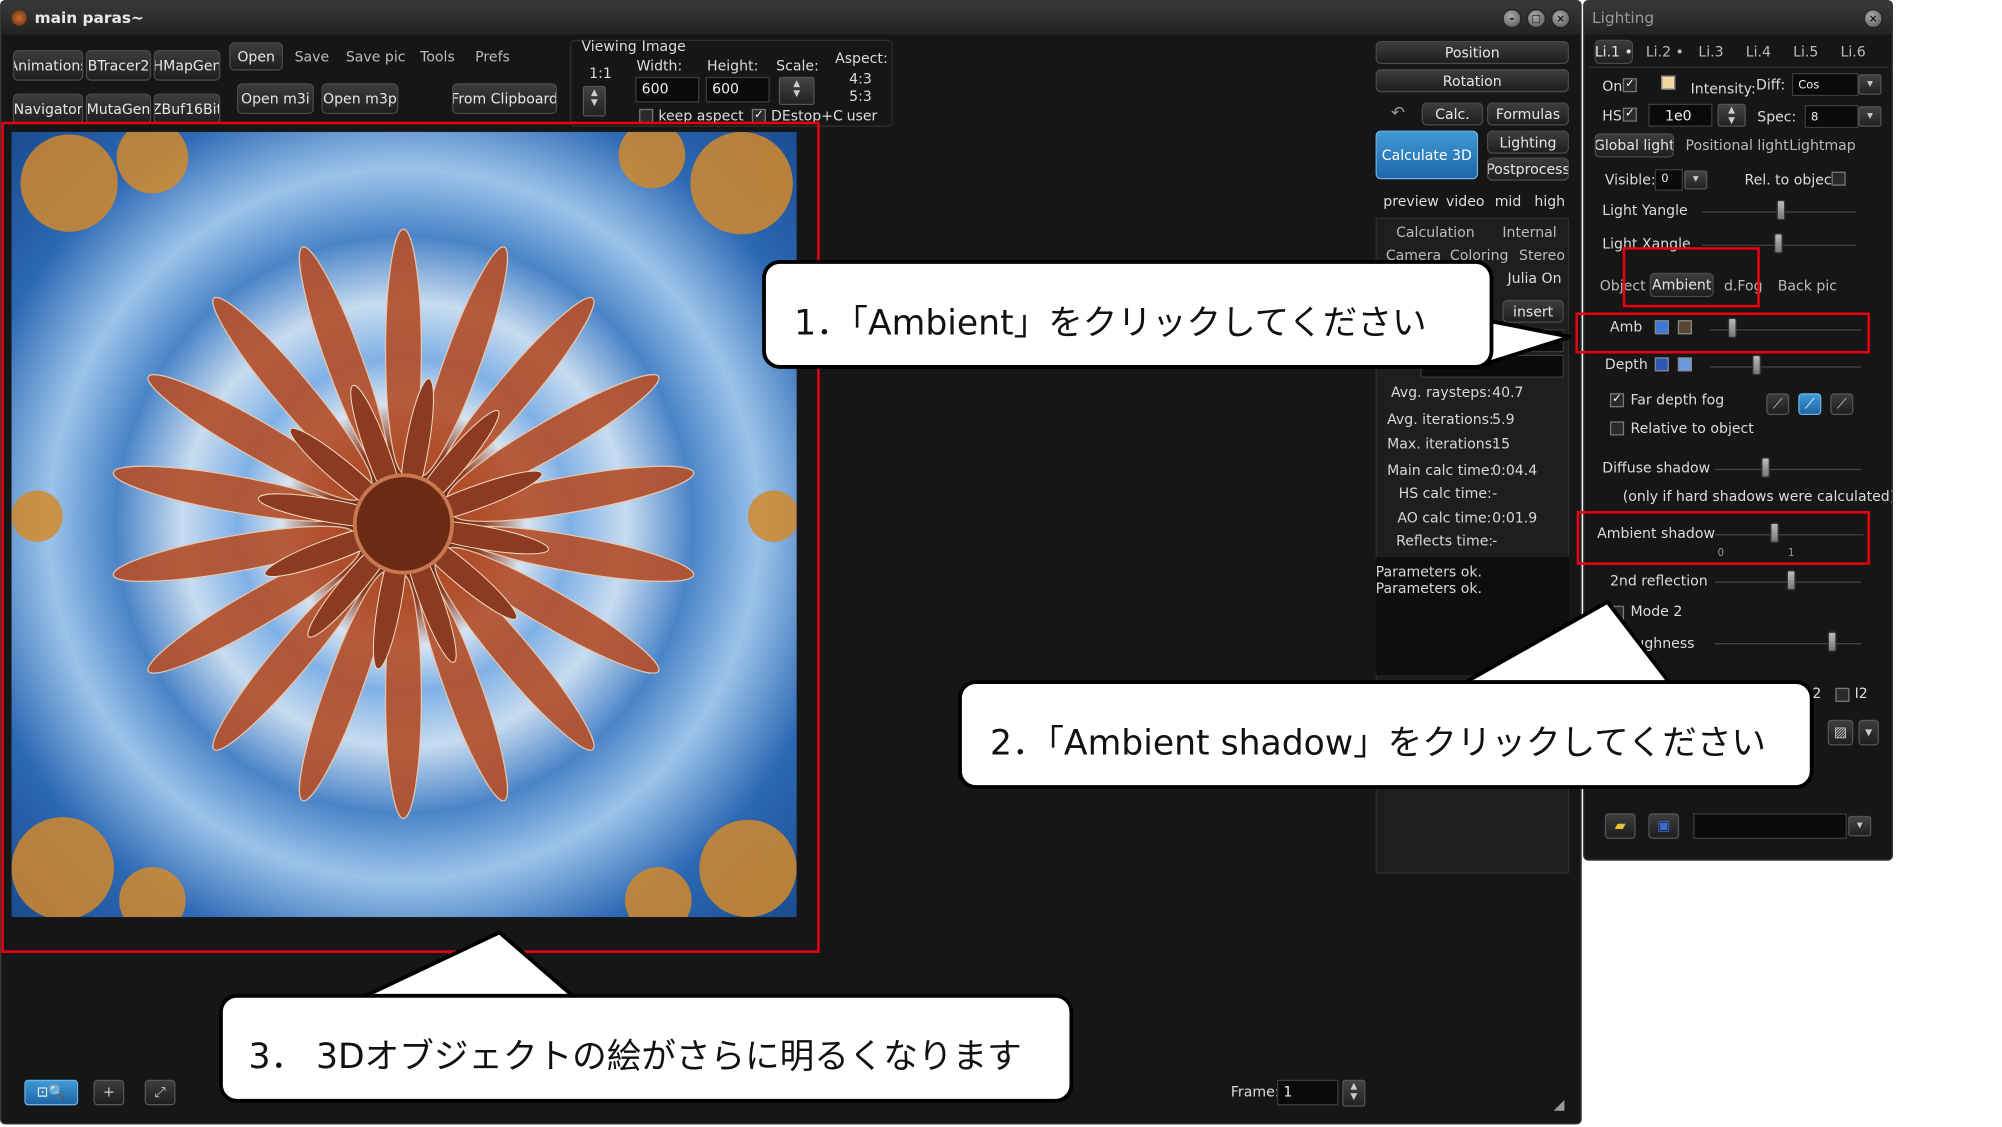  What do you see at coordinates (1617, 428) in the screenshot?
I see `relative-to-object-checkbox` at bounding box center [1617, 428].